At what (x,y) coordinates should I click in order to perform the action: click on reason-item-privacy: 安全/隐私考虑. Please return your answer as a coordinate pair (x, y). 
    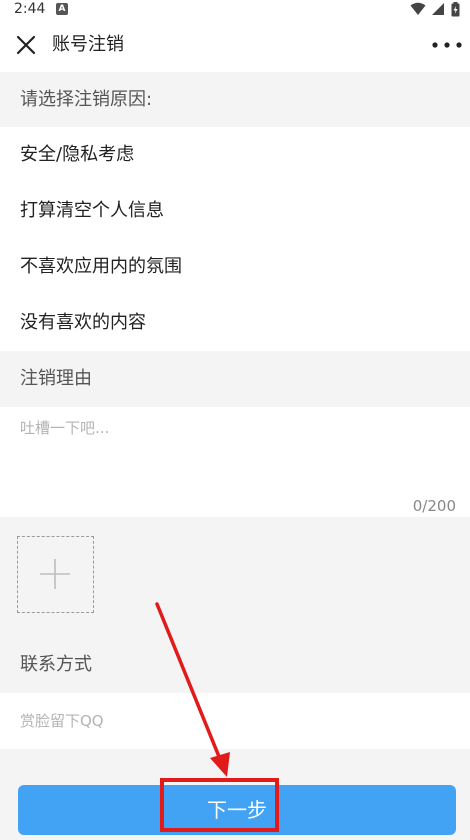
    Looking at the image, I should click on (235, 155).